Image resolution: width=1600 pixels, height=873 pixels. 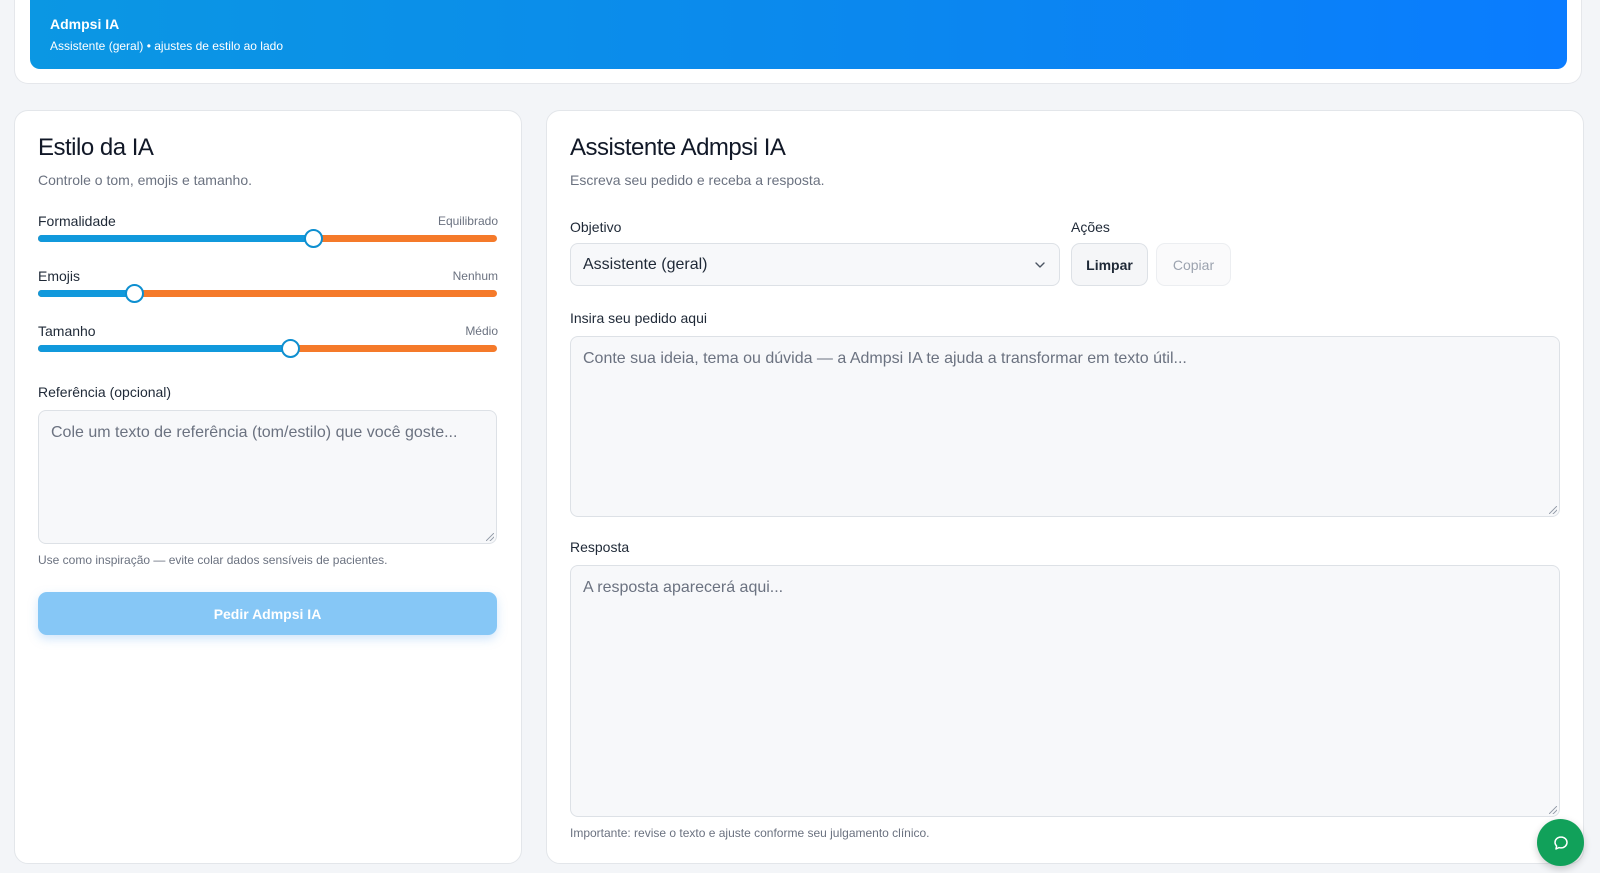 I want to click on chat-button, so click(x=1560, y=842).